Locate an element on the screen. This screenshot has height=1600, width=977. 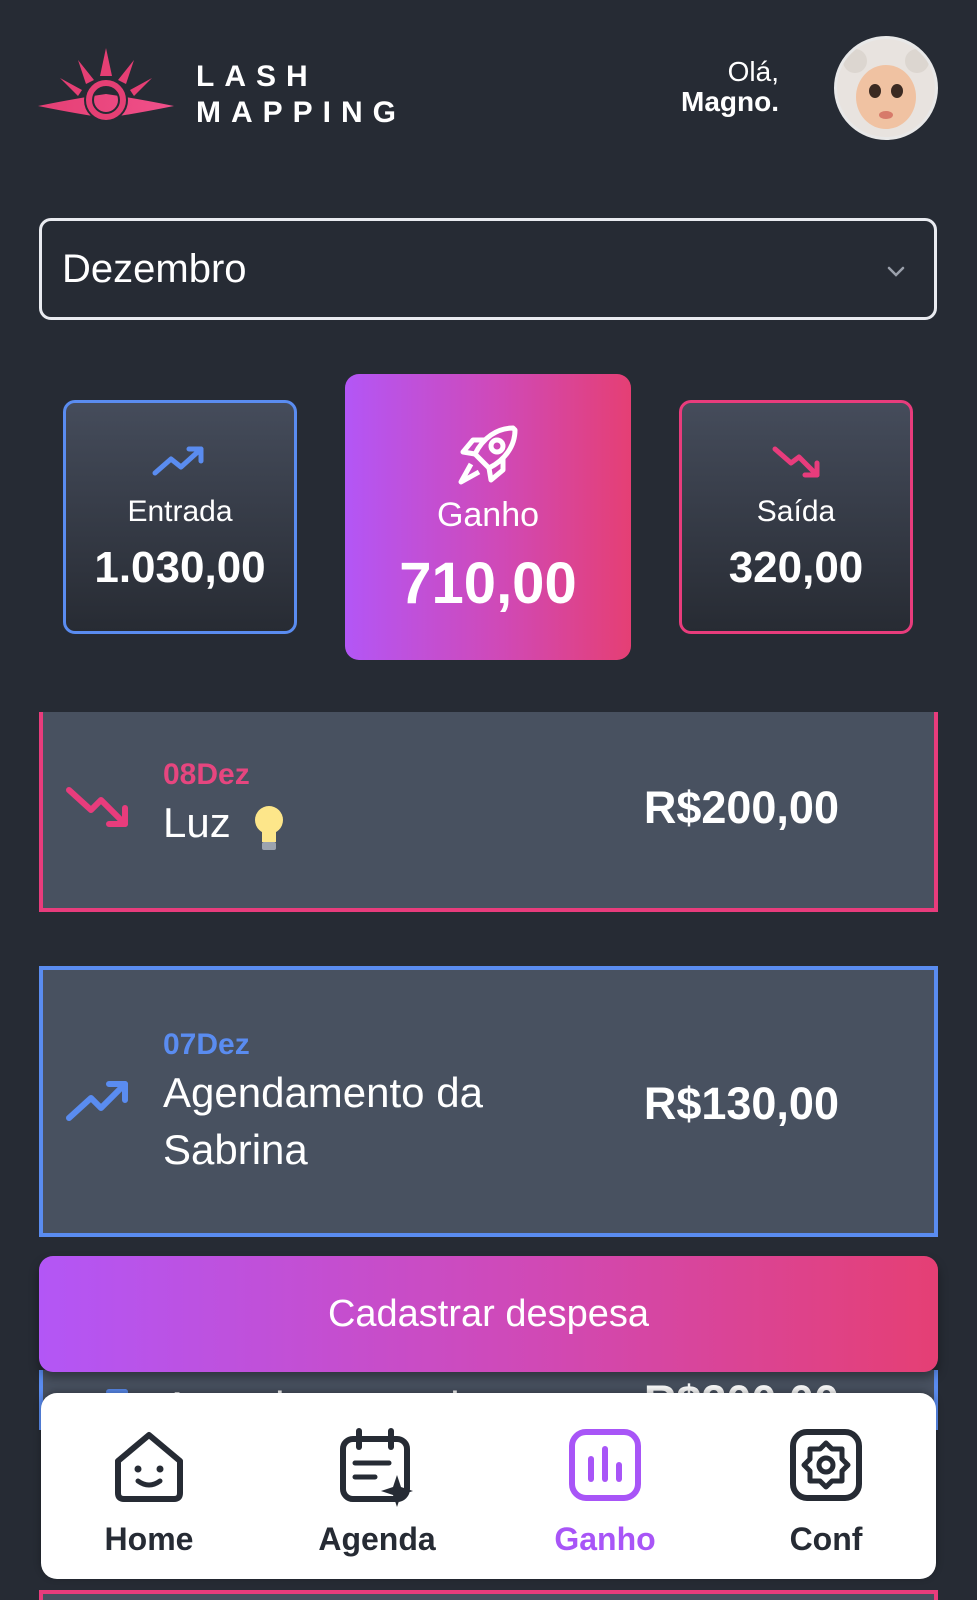
avatar-face-icon is located at coordinates (886, 89).